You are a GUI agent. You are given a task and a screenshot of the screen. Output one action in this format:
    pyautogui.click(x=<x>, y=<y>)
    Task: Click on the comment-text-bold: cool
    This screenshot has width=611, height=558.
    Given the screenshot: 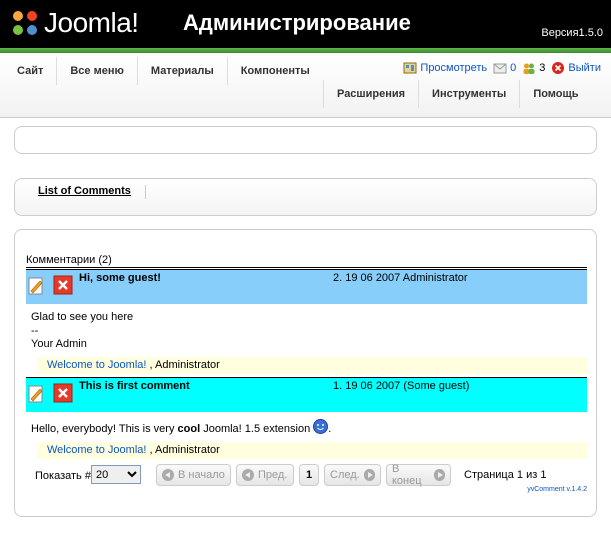 What is the action you would take?
    pyautogui.click(x=189, y=429)
    